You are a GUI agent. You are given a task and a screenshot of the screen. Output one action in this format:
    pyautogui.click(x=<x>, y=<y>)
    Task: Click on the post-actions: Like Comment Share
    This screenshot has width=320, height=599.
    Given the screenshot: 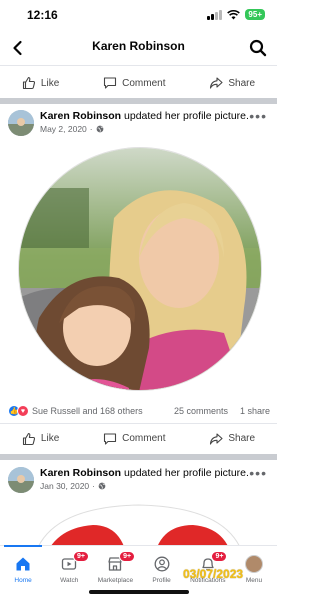 What is the action you would take?
    pyautogui.click(x=138, y=438)
    